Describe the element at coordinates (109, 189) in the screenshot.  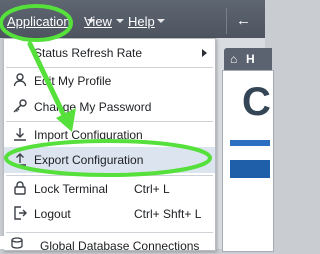
I see `menu-item-lock-terminal: Lock Terminal Ctrl+ L` at that location.